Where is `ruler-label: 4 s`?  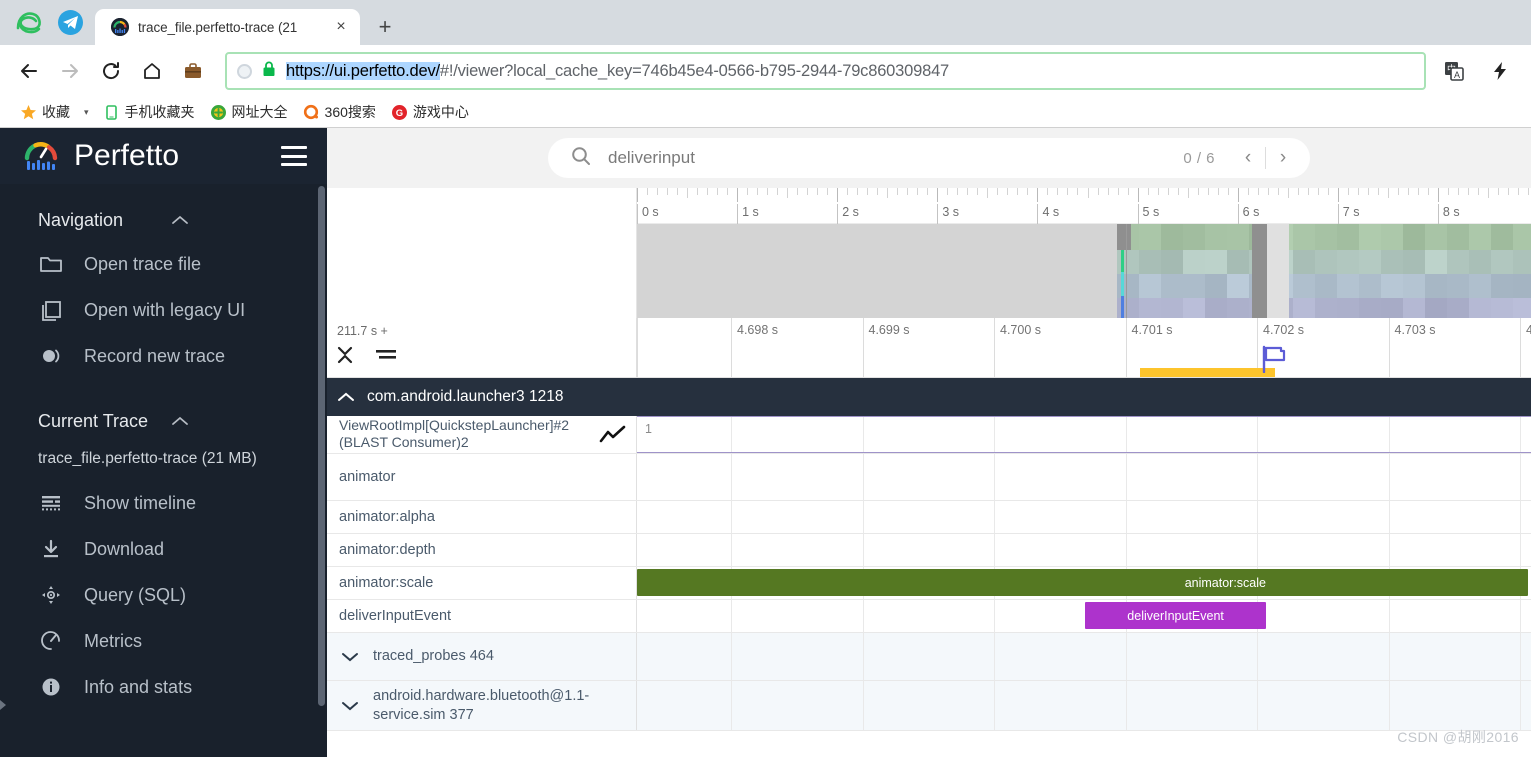
ruler-label: 4 s is located at coordinates (1051, 212).